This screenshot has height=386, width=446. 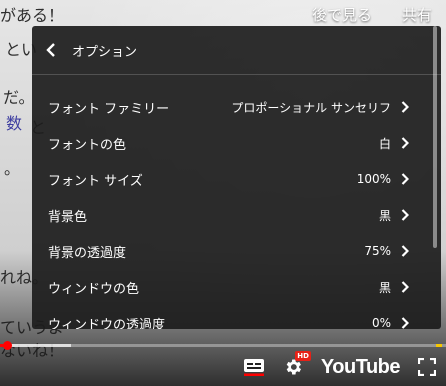 What do you see at coordinates (384, 143) in the screenshot?
I see `menu-item-value: 白` at bounding box center [384, 143].